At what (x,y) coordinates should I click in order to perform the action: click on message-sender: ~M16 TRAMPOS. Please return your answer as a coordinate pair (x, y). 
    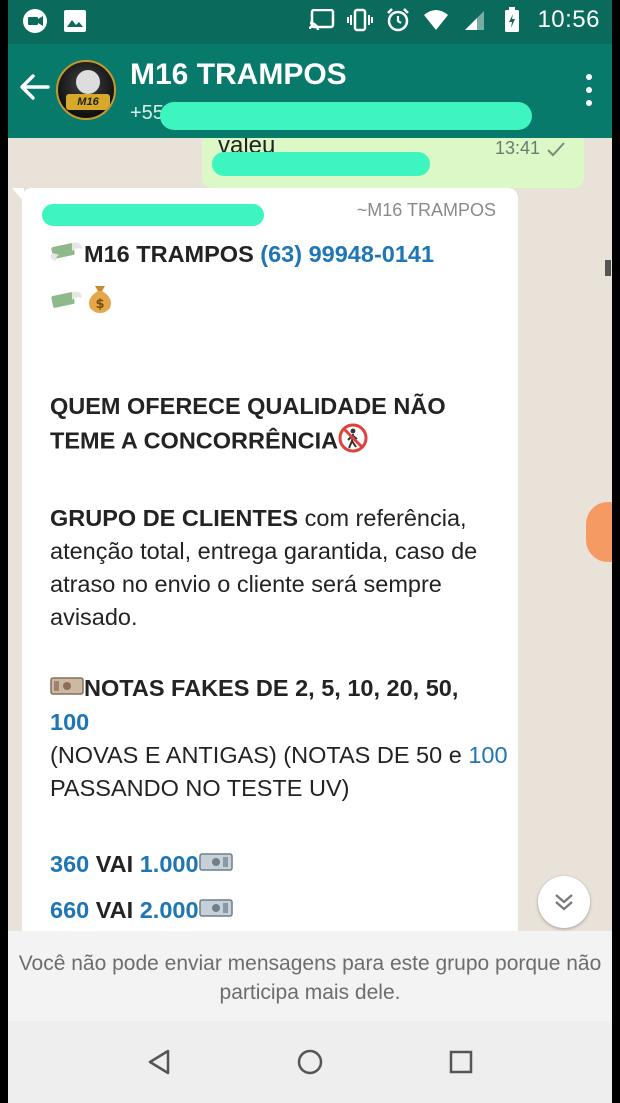
    Looking at the image, I should click on (426, 210).